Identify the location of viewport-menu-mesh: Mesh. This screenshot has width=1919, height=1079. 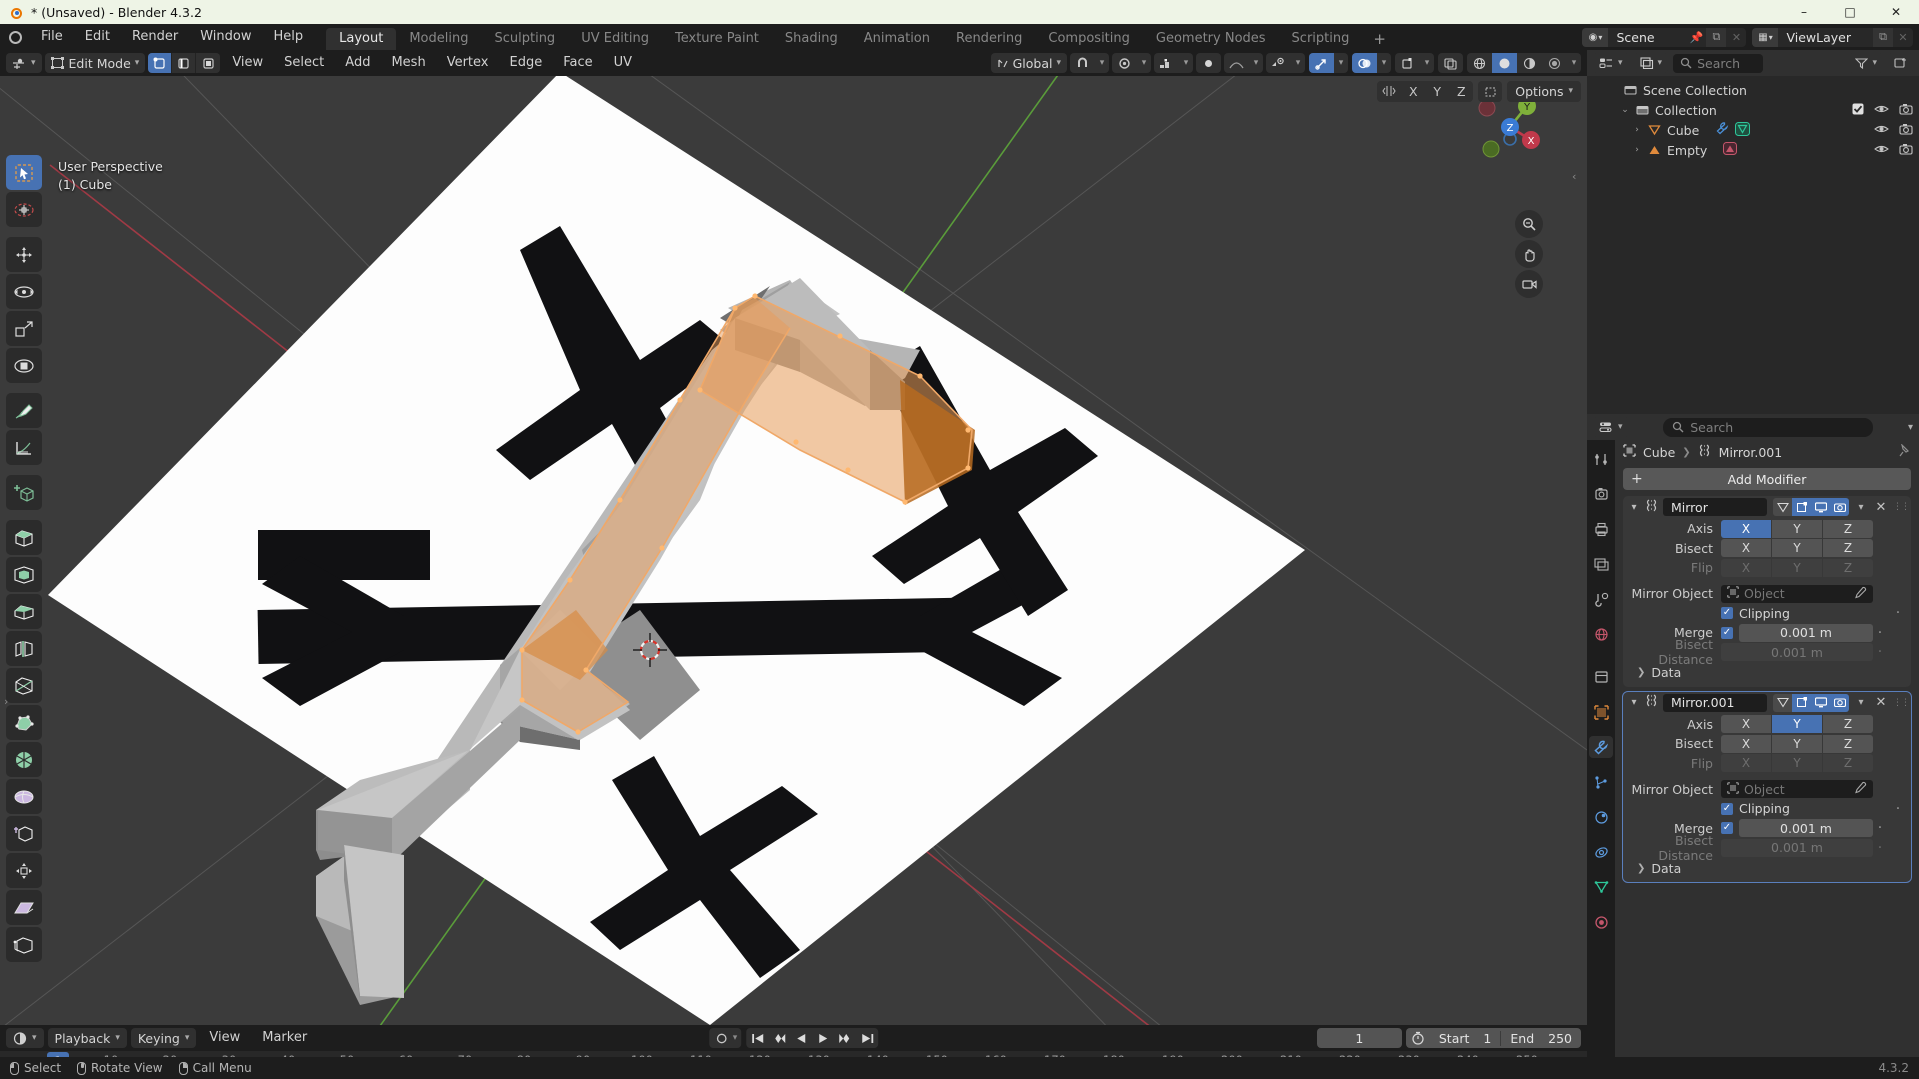
(408, 63).